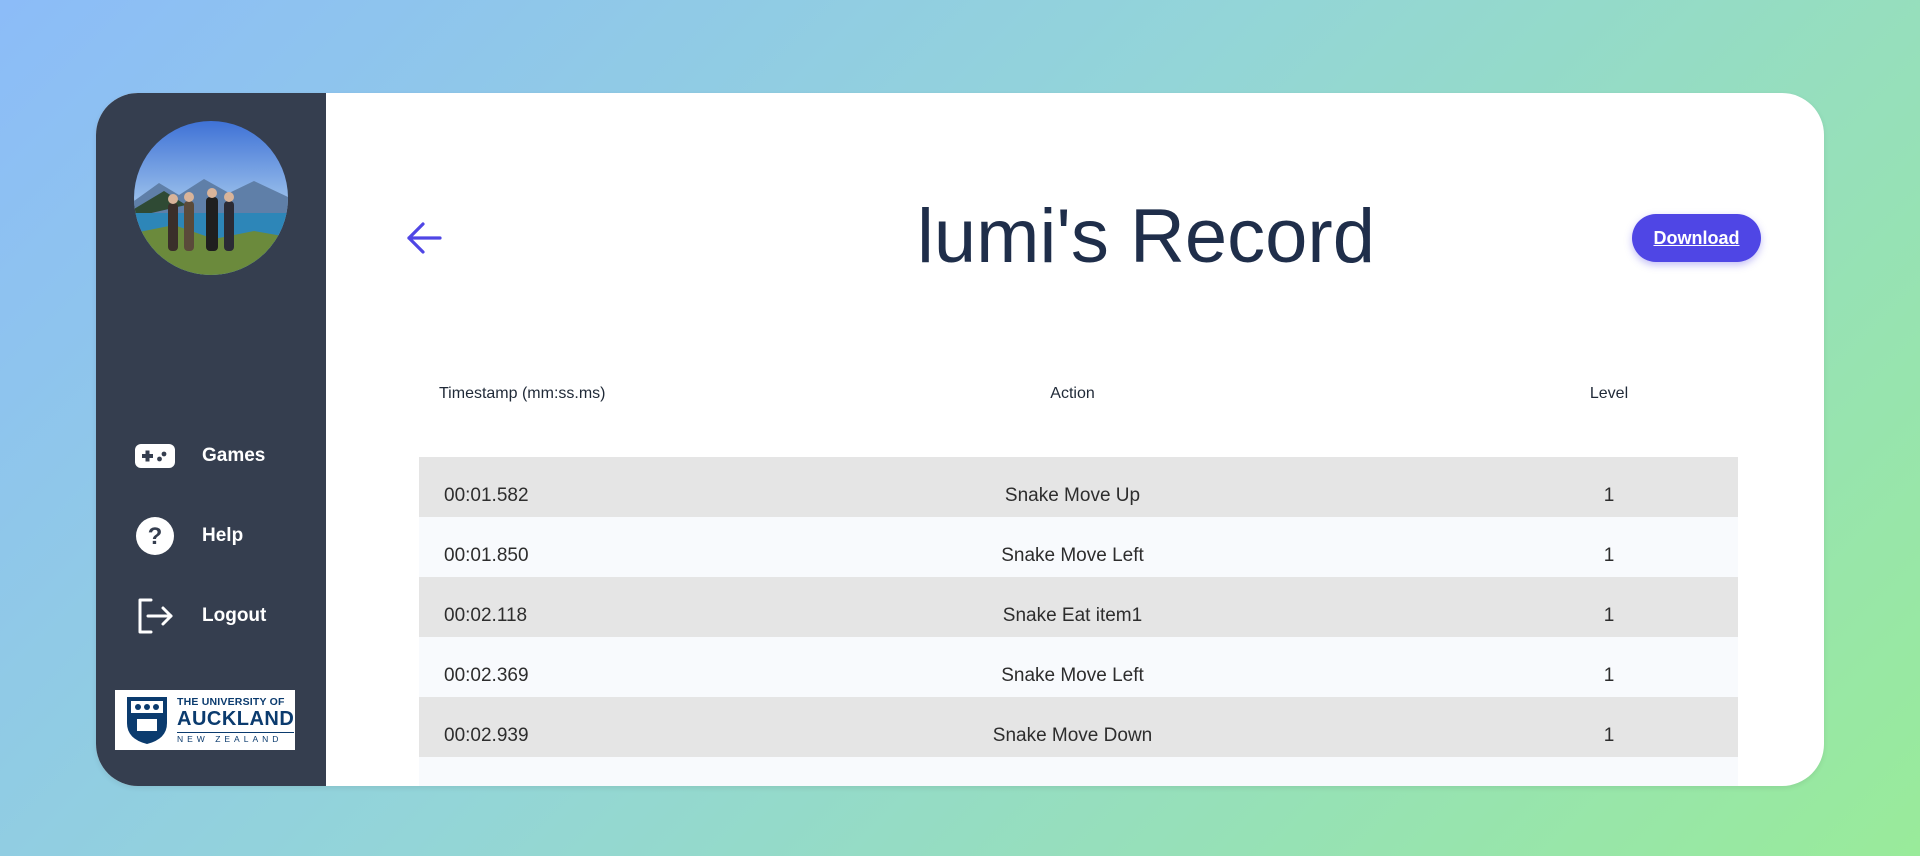  What do you see at coordinates (231, 701) in the screenshot?
I see `logo-line-1: THE UNIVERSITY OF` at bounding box center [231, 701].